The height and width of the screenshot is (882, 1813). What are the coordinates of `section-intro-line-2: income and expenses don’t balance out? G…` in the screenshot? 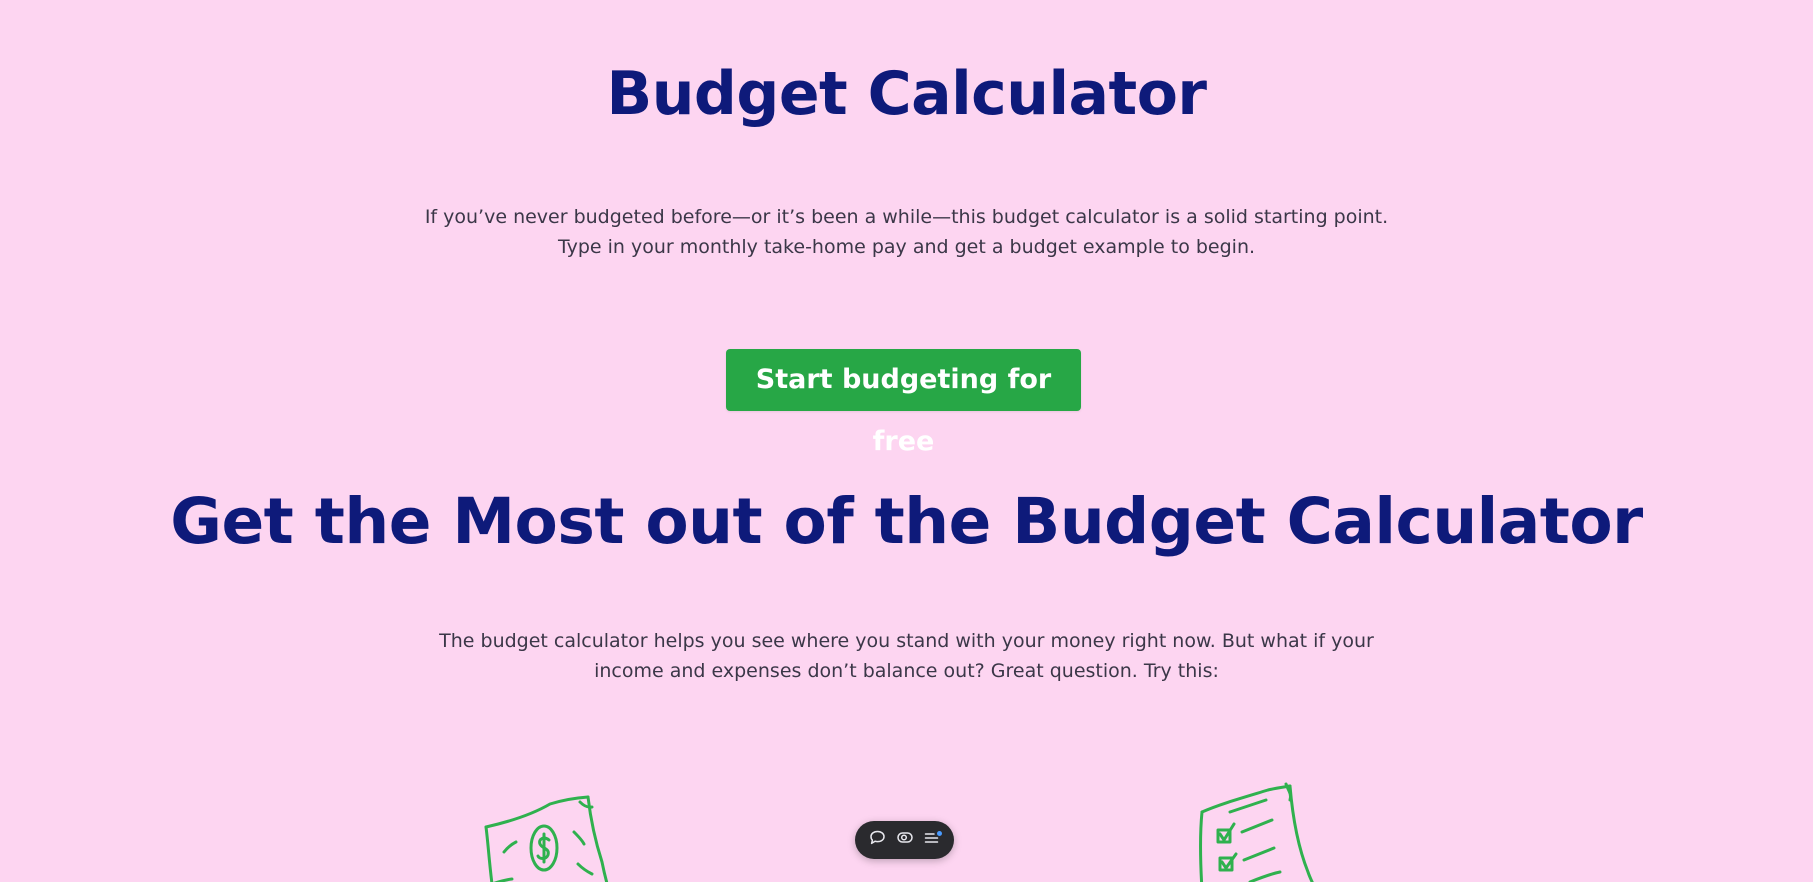 It's located at (906, 671).